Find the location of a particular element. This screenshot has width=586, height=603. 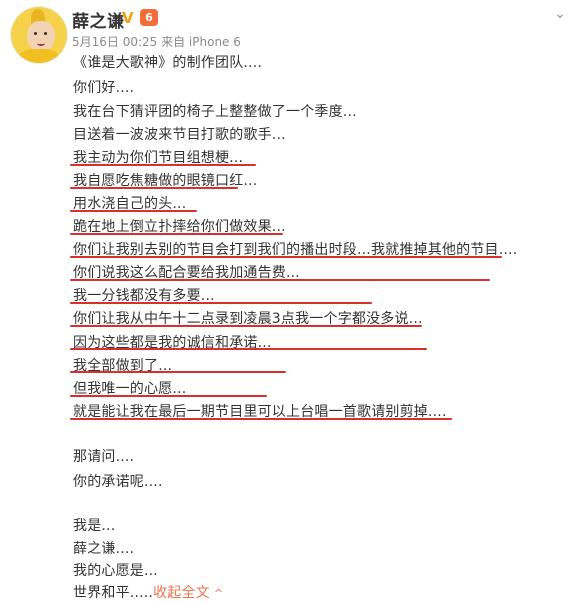

post-meta: 5月16日 00:25 来自 iPhone 6 is located at coordinates (156, 42).